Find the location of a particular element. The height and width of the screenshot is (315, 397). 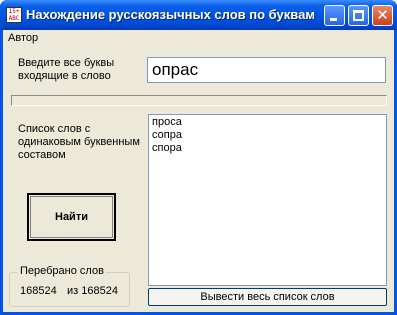

list-item: проса is located at coordinates (267, 122).